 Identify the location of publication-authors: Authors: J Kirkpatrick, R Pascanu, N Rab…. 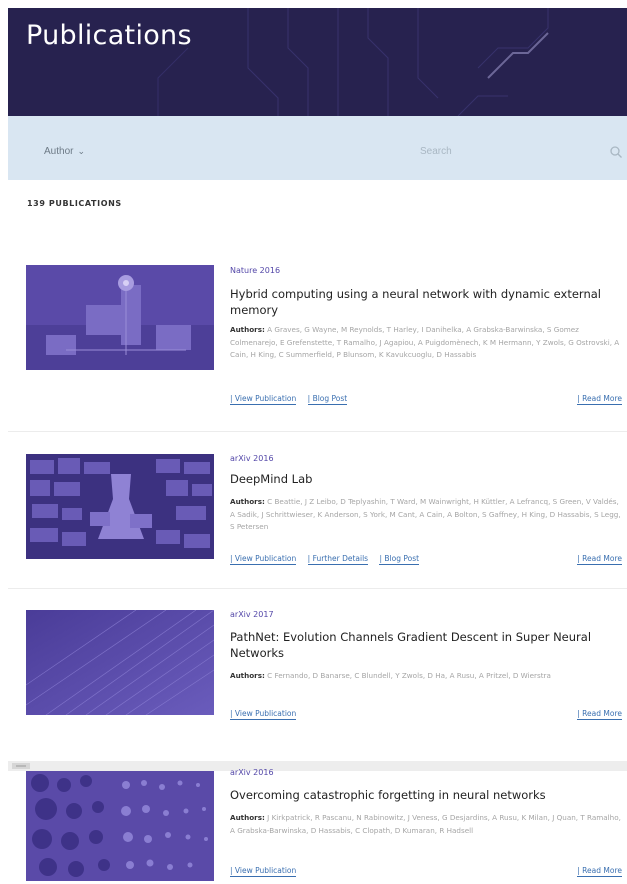
(426, 824).